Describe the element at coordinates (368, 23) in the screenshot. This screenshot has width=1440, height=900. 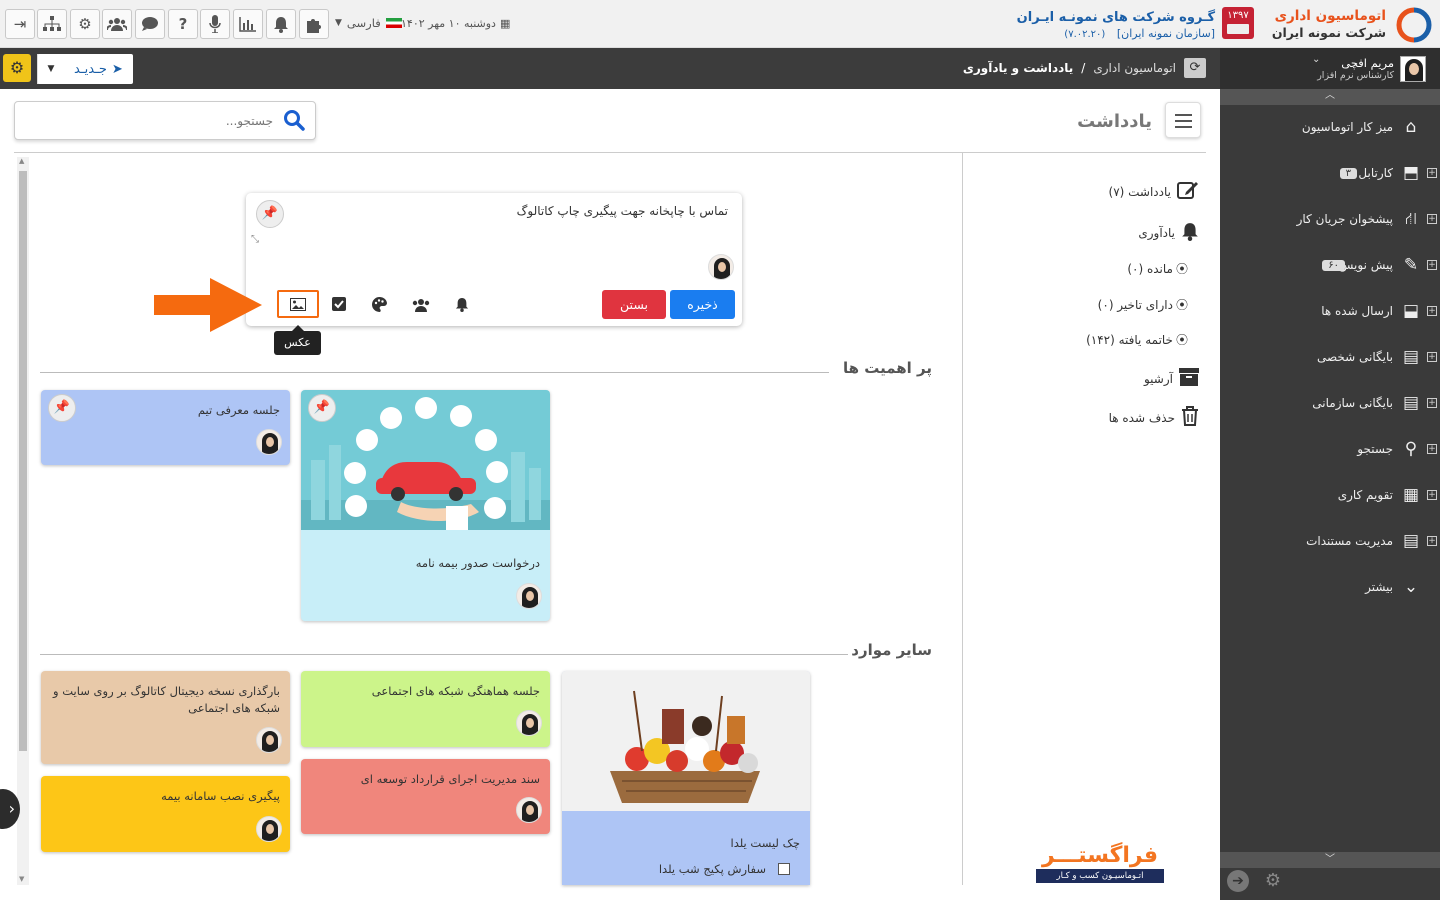
I see `language-select: ▼ فارسی` at that location.